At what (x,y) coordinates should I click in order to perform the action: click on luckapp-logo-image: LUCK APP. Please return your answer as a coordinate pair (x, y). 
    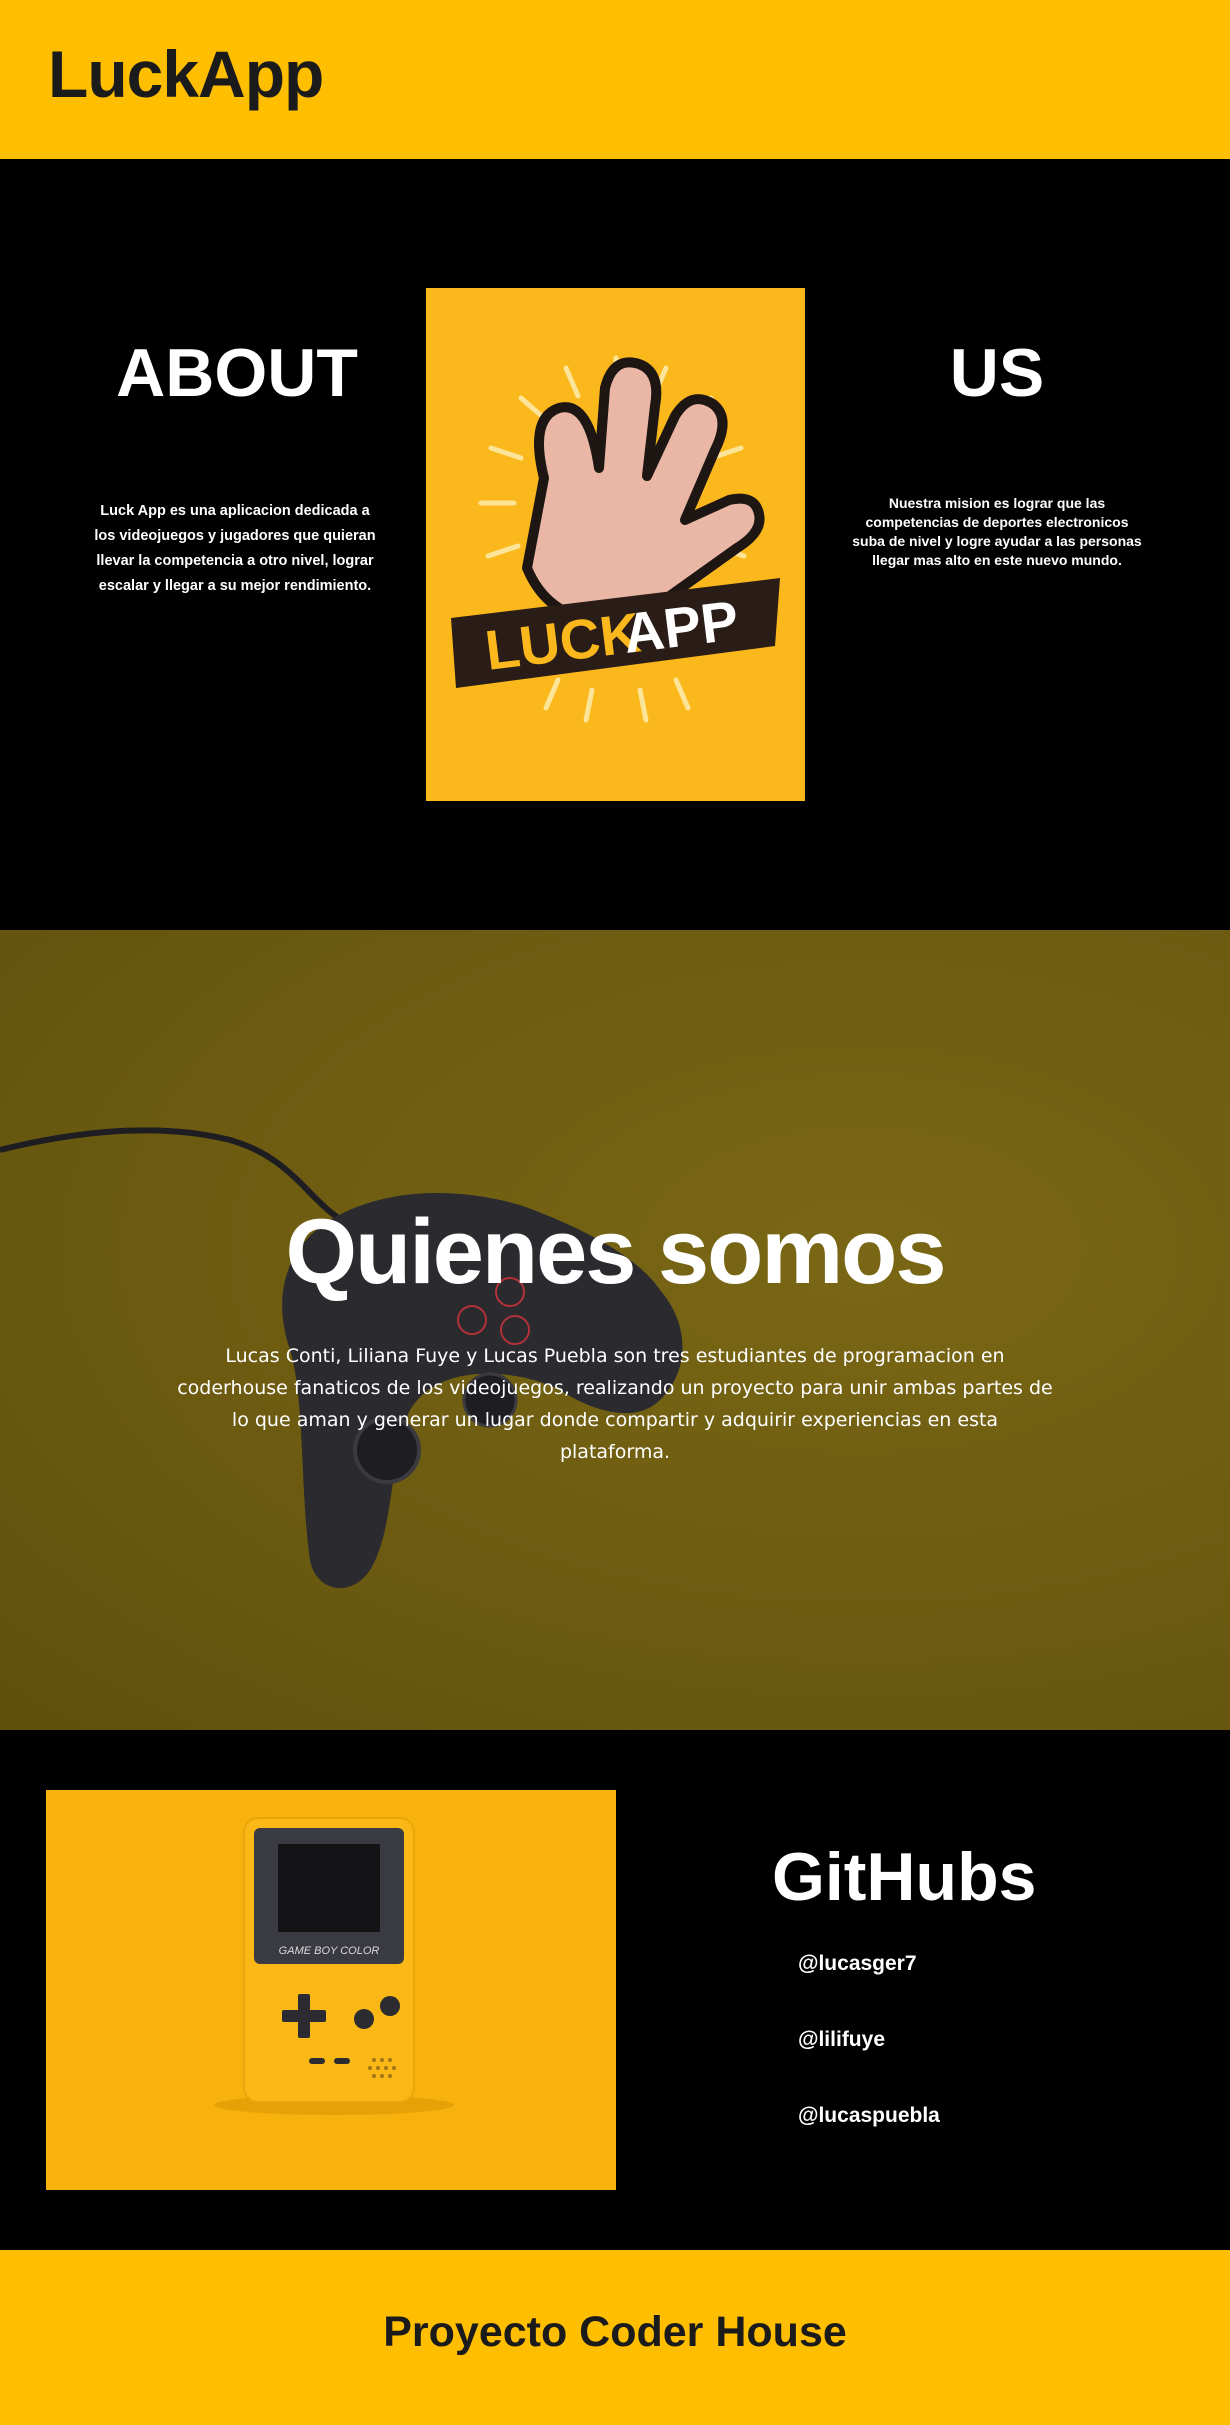
    Looking at the image, I should click on (615, 544).